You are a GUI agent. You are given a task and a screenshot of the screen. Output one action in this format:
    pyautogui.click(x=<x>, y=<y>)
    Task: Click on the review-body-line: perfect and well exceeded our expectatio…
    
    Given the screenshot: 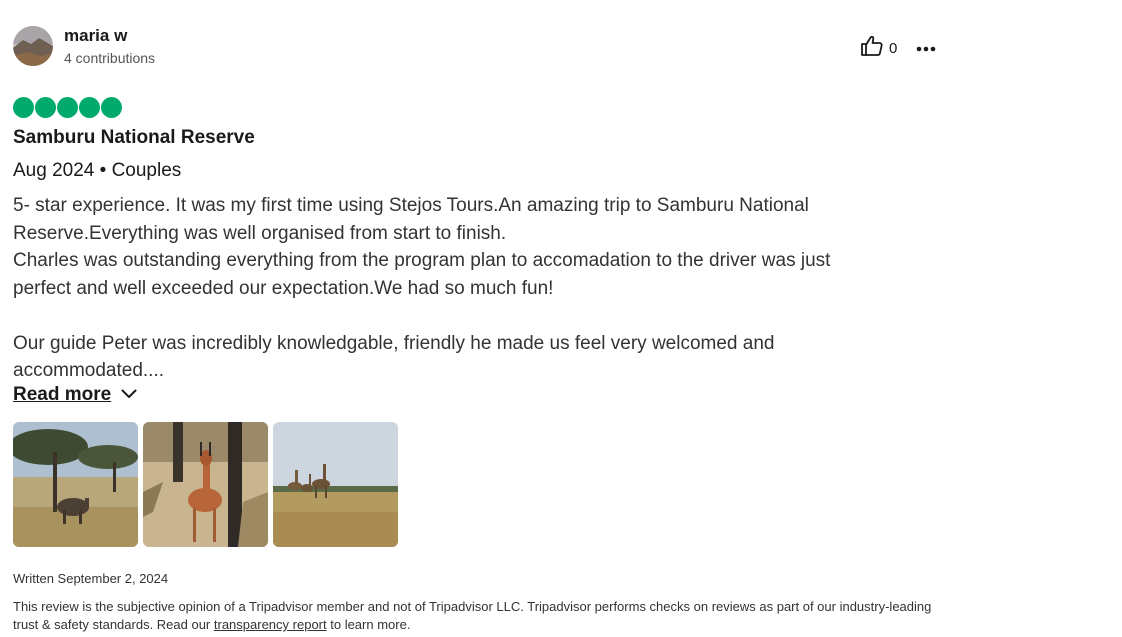 What is the action you would take?
    pyautogui.click(x=283, y=288)
    